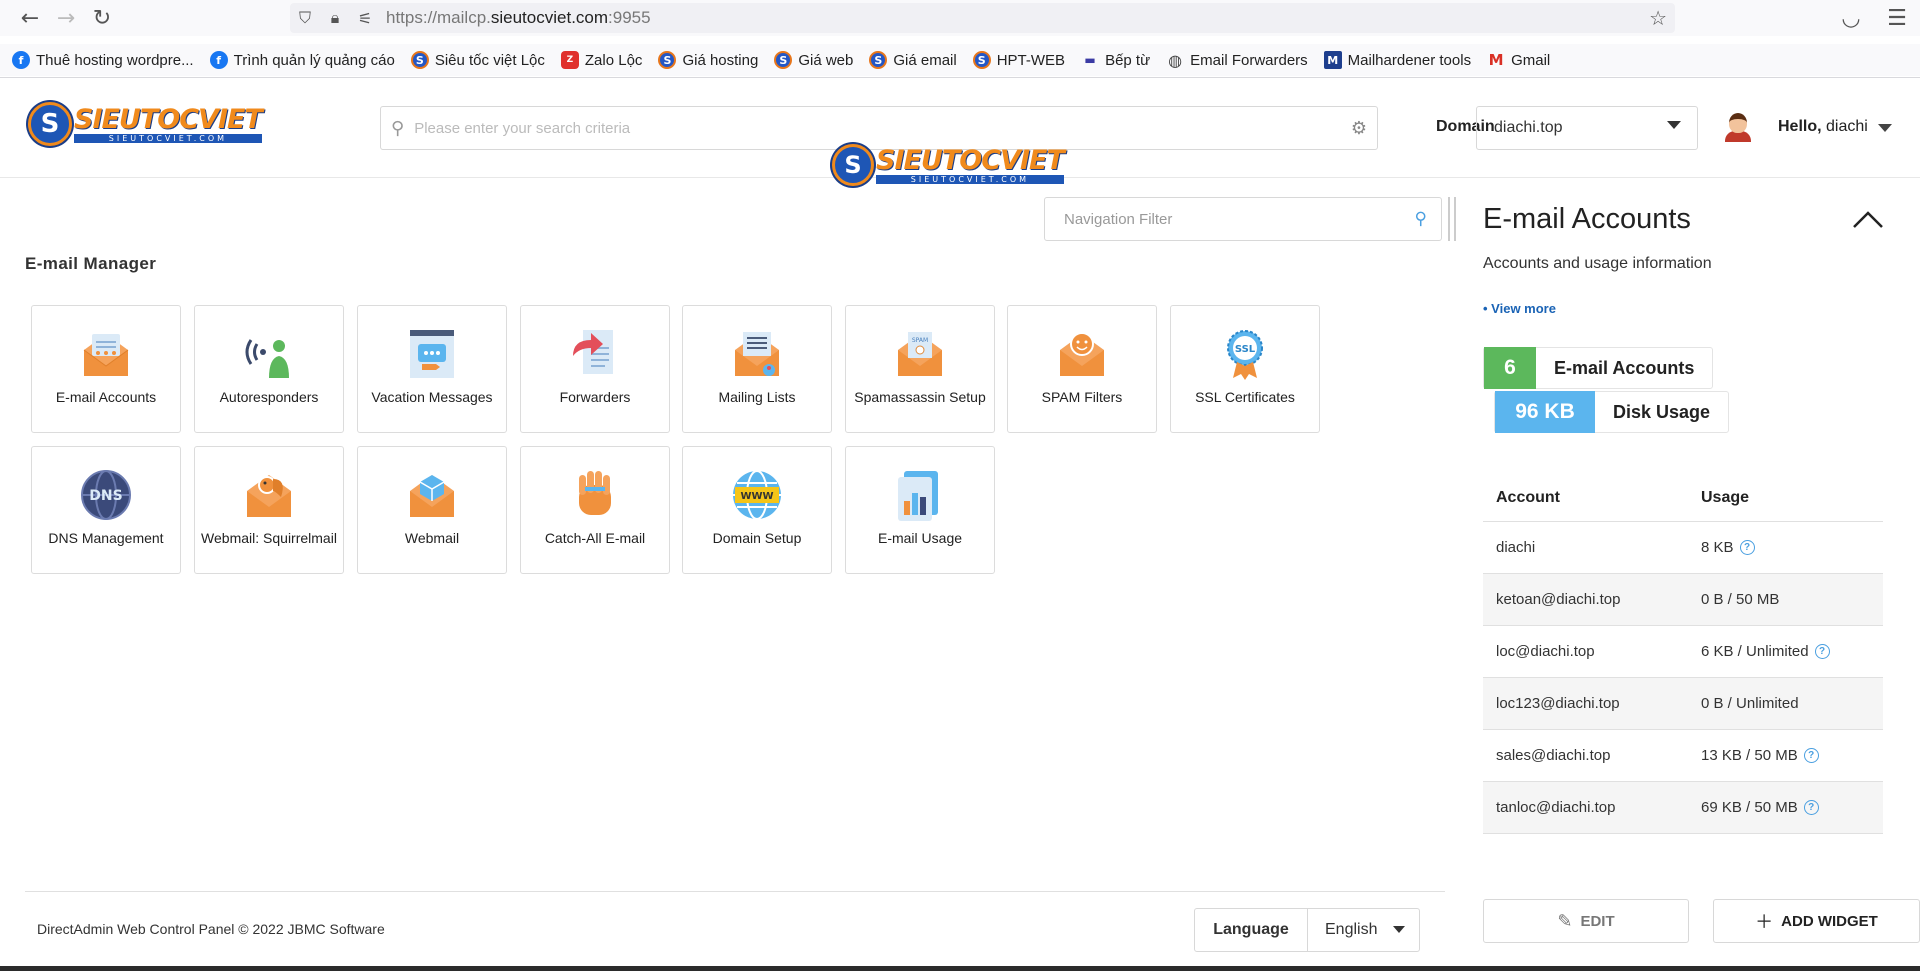 This screenshot has width=1920, height=971. Describe the element at coordinates (168, 119) in the screenshot. I see `logo-text: SIEUTOCVIET` at that location.